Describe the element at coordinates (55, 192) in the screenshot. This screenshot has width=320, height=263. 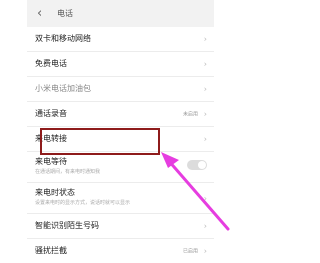
I see `row-label: 来电时状态` at that location.